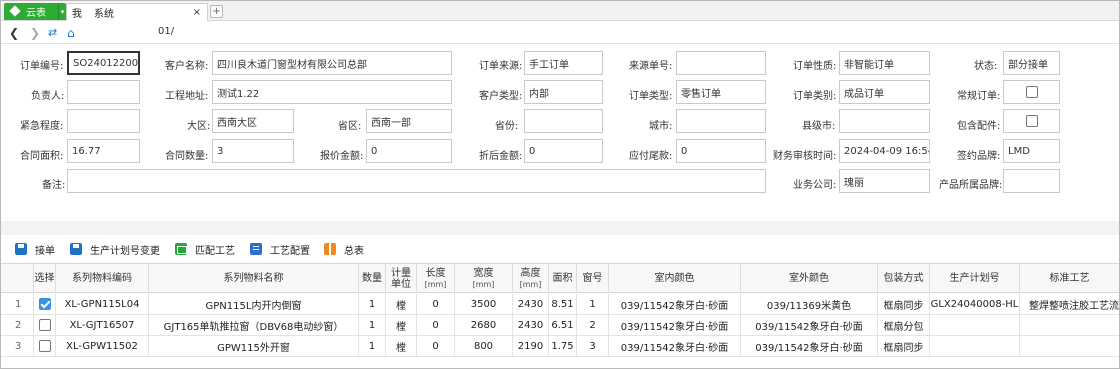 This screenshot has width=1120, height=369. What do you see at coordinates (563, 304) in the screenshot?
I see `cell-area: 8.51` at bounding box center [563, 304].